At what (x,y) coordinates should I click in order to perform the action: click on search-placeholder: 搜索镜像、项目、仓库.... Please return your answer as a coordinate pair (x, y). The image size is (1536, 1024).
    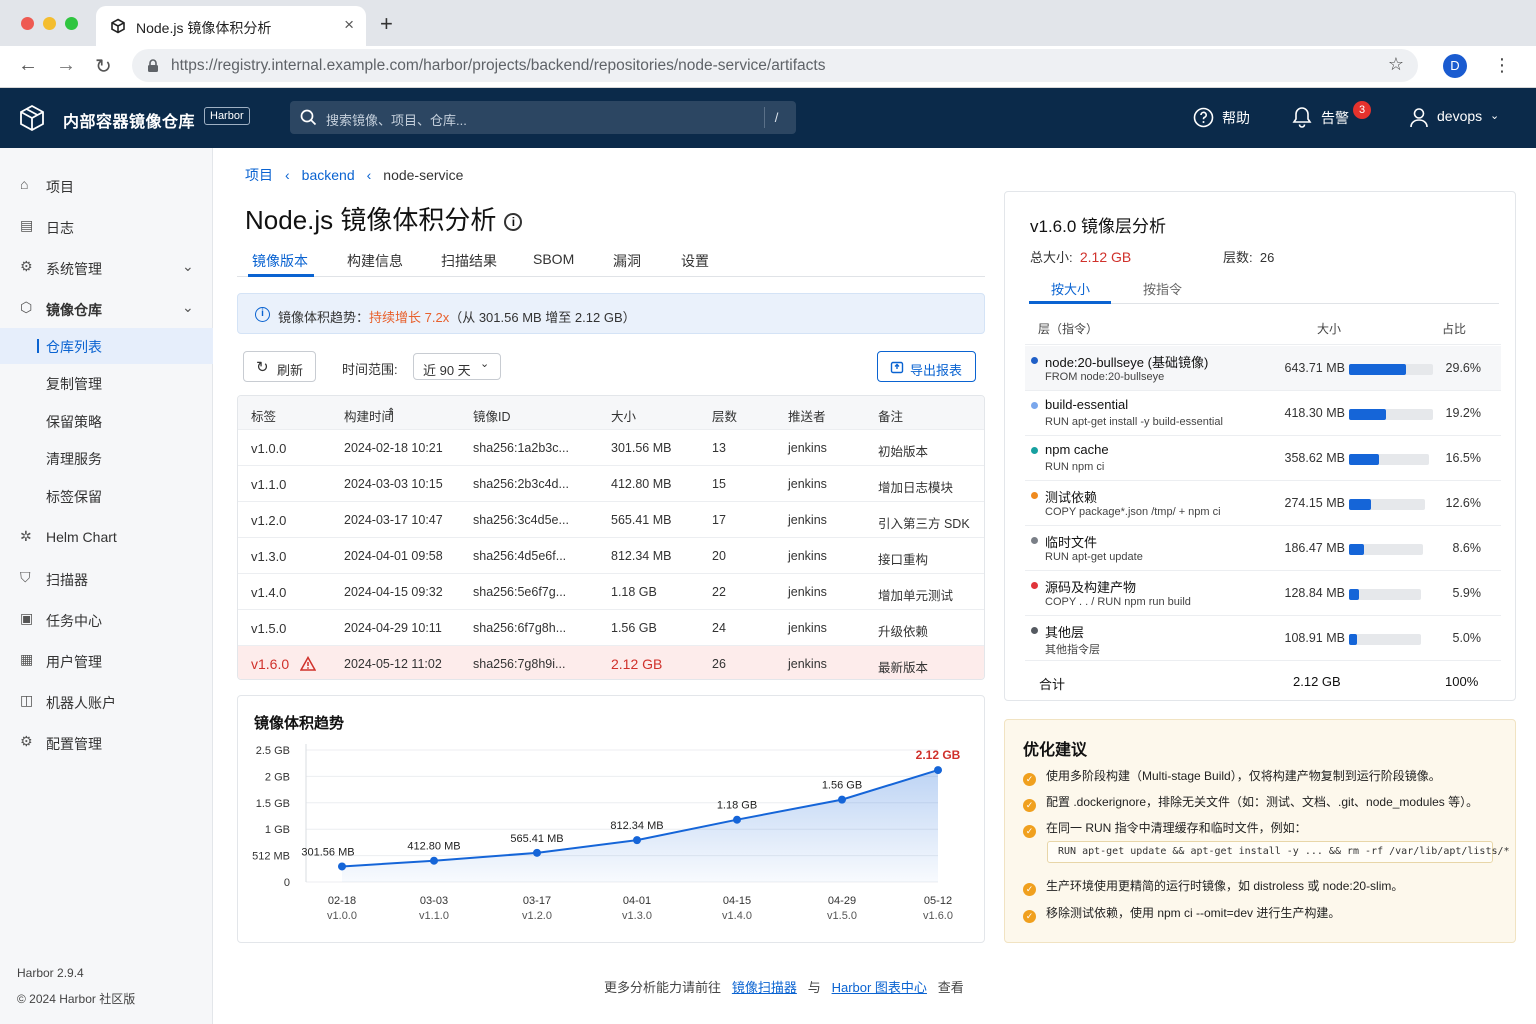
    Looking at the image, I should click on (396, 120).